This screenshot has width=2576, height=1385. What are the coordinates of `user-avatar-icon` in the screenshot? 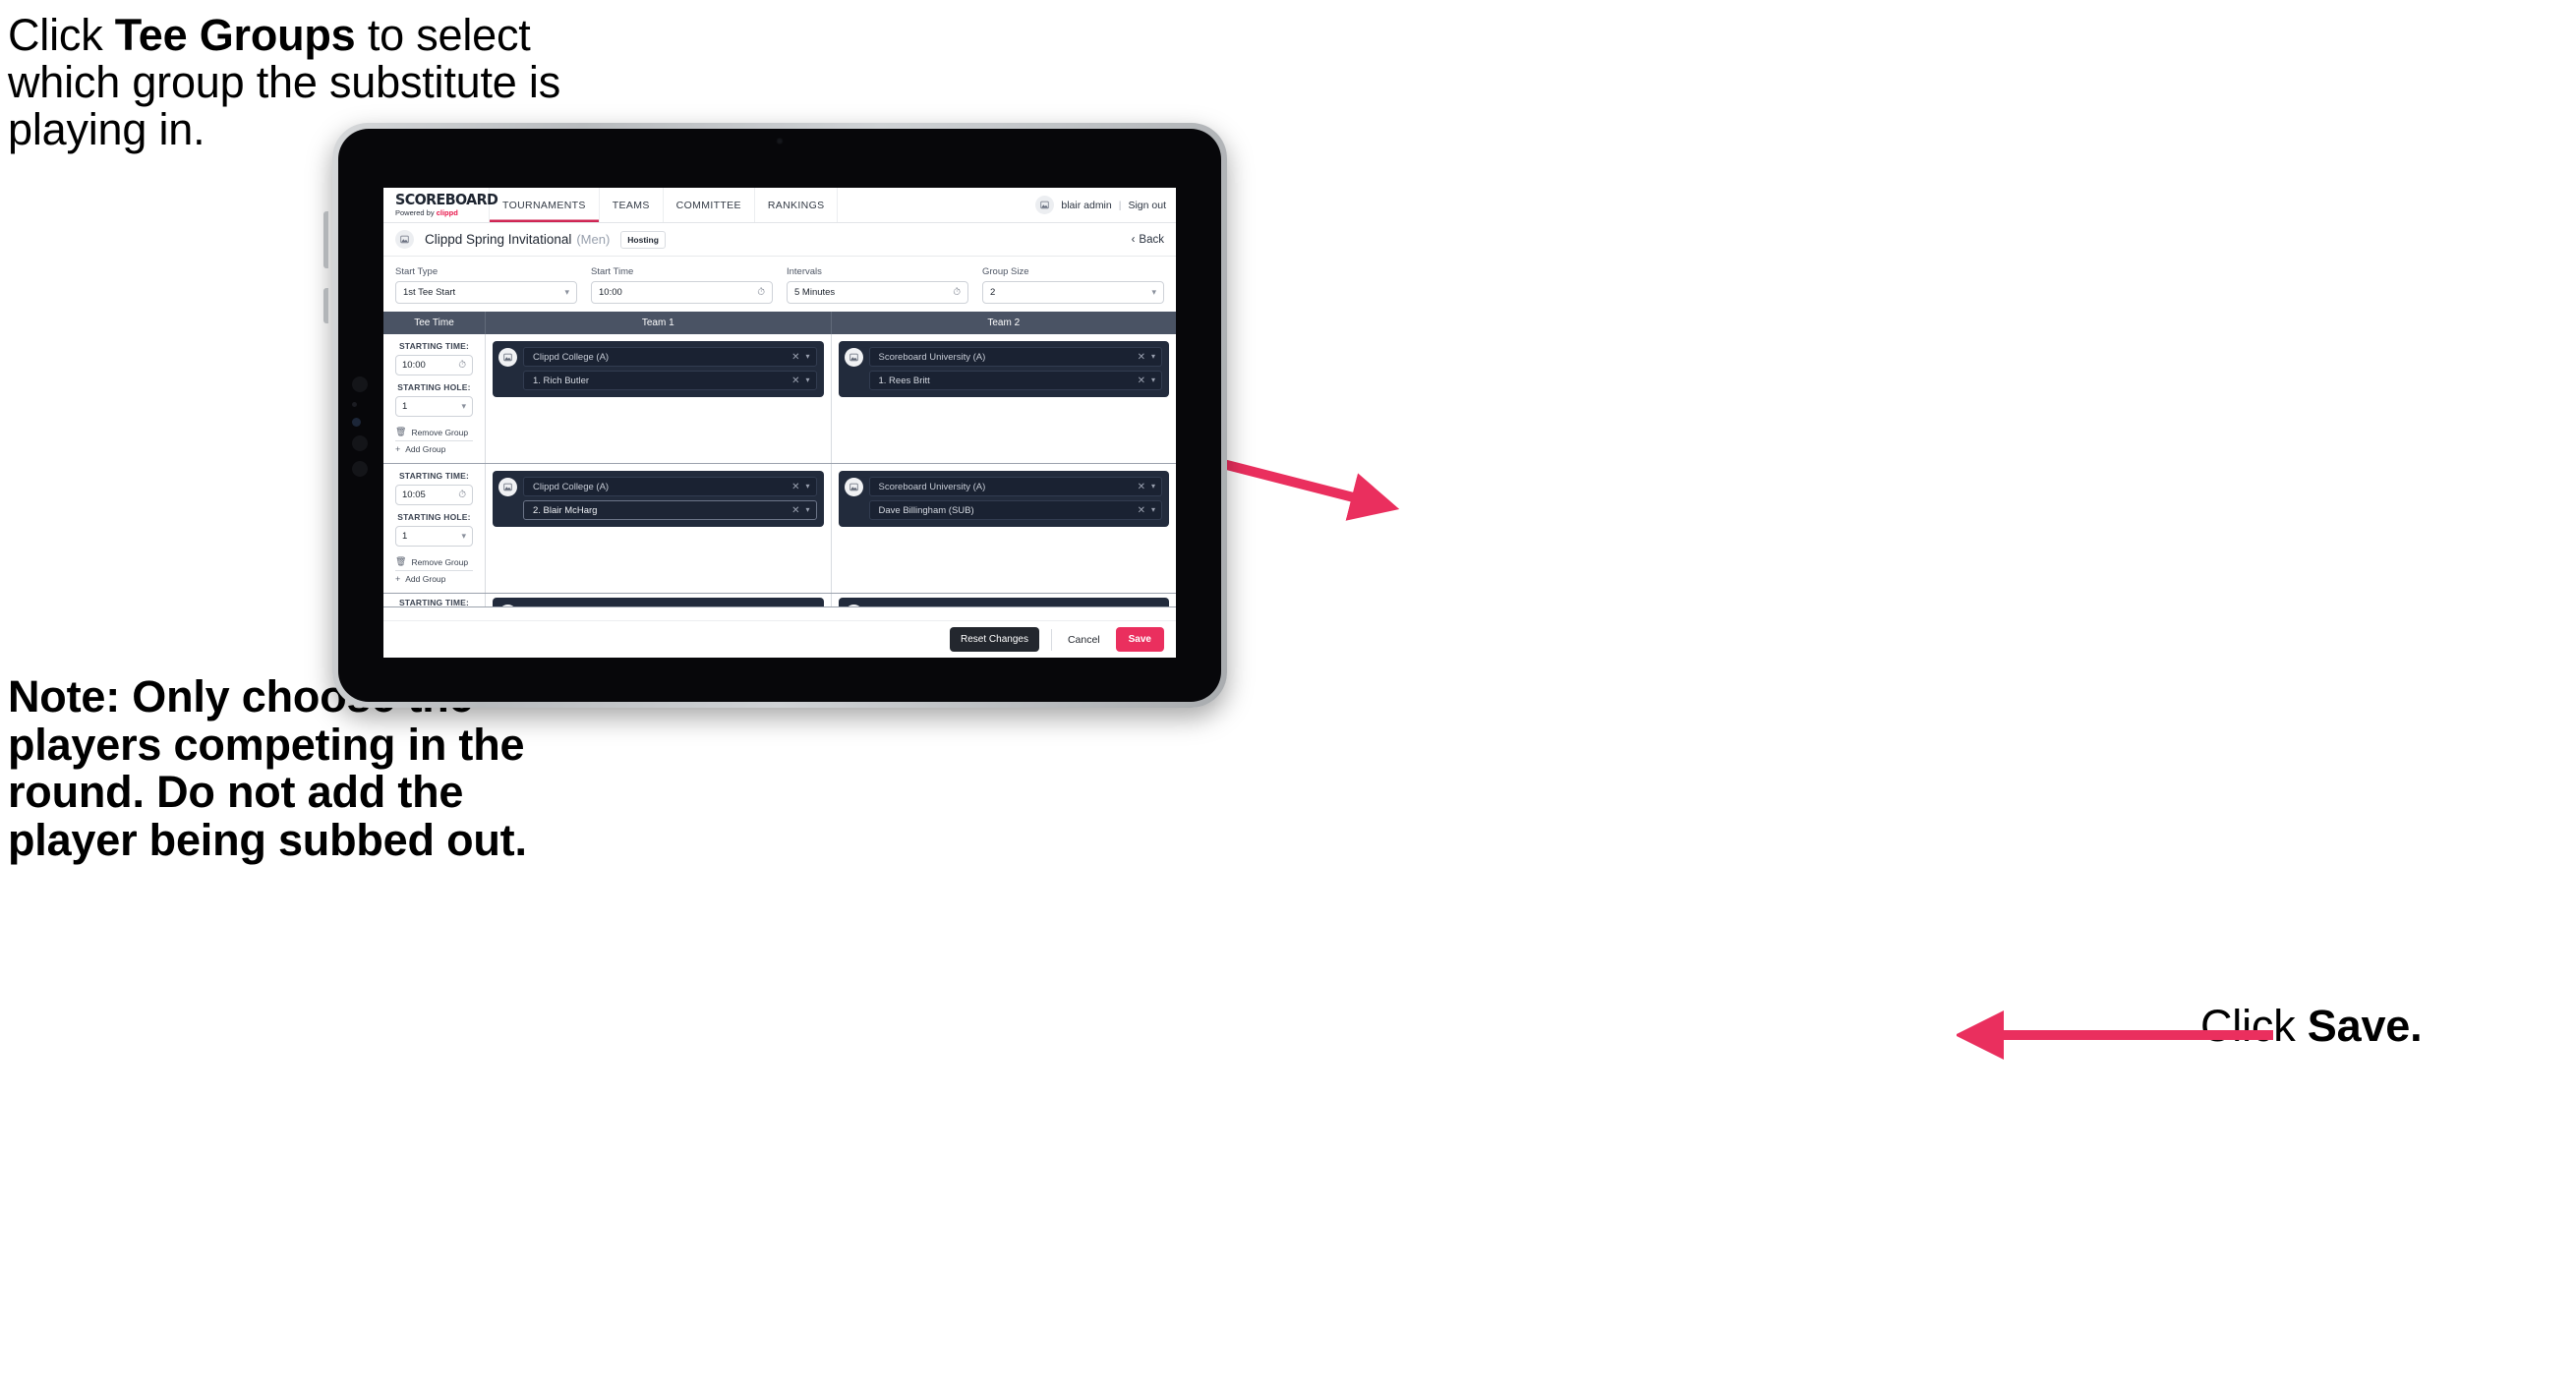 It's located at (1045, 205).